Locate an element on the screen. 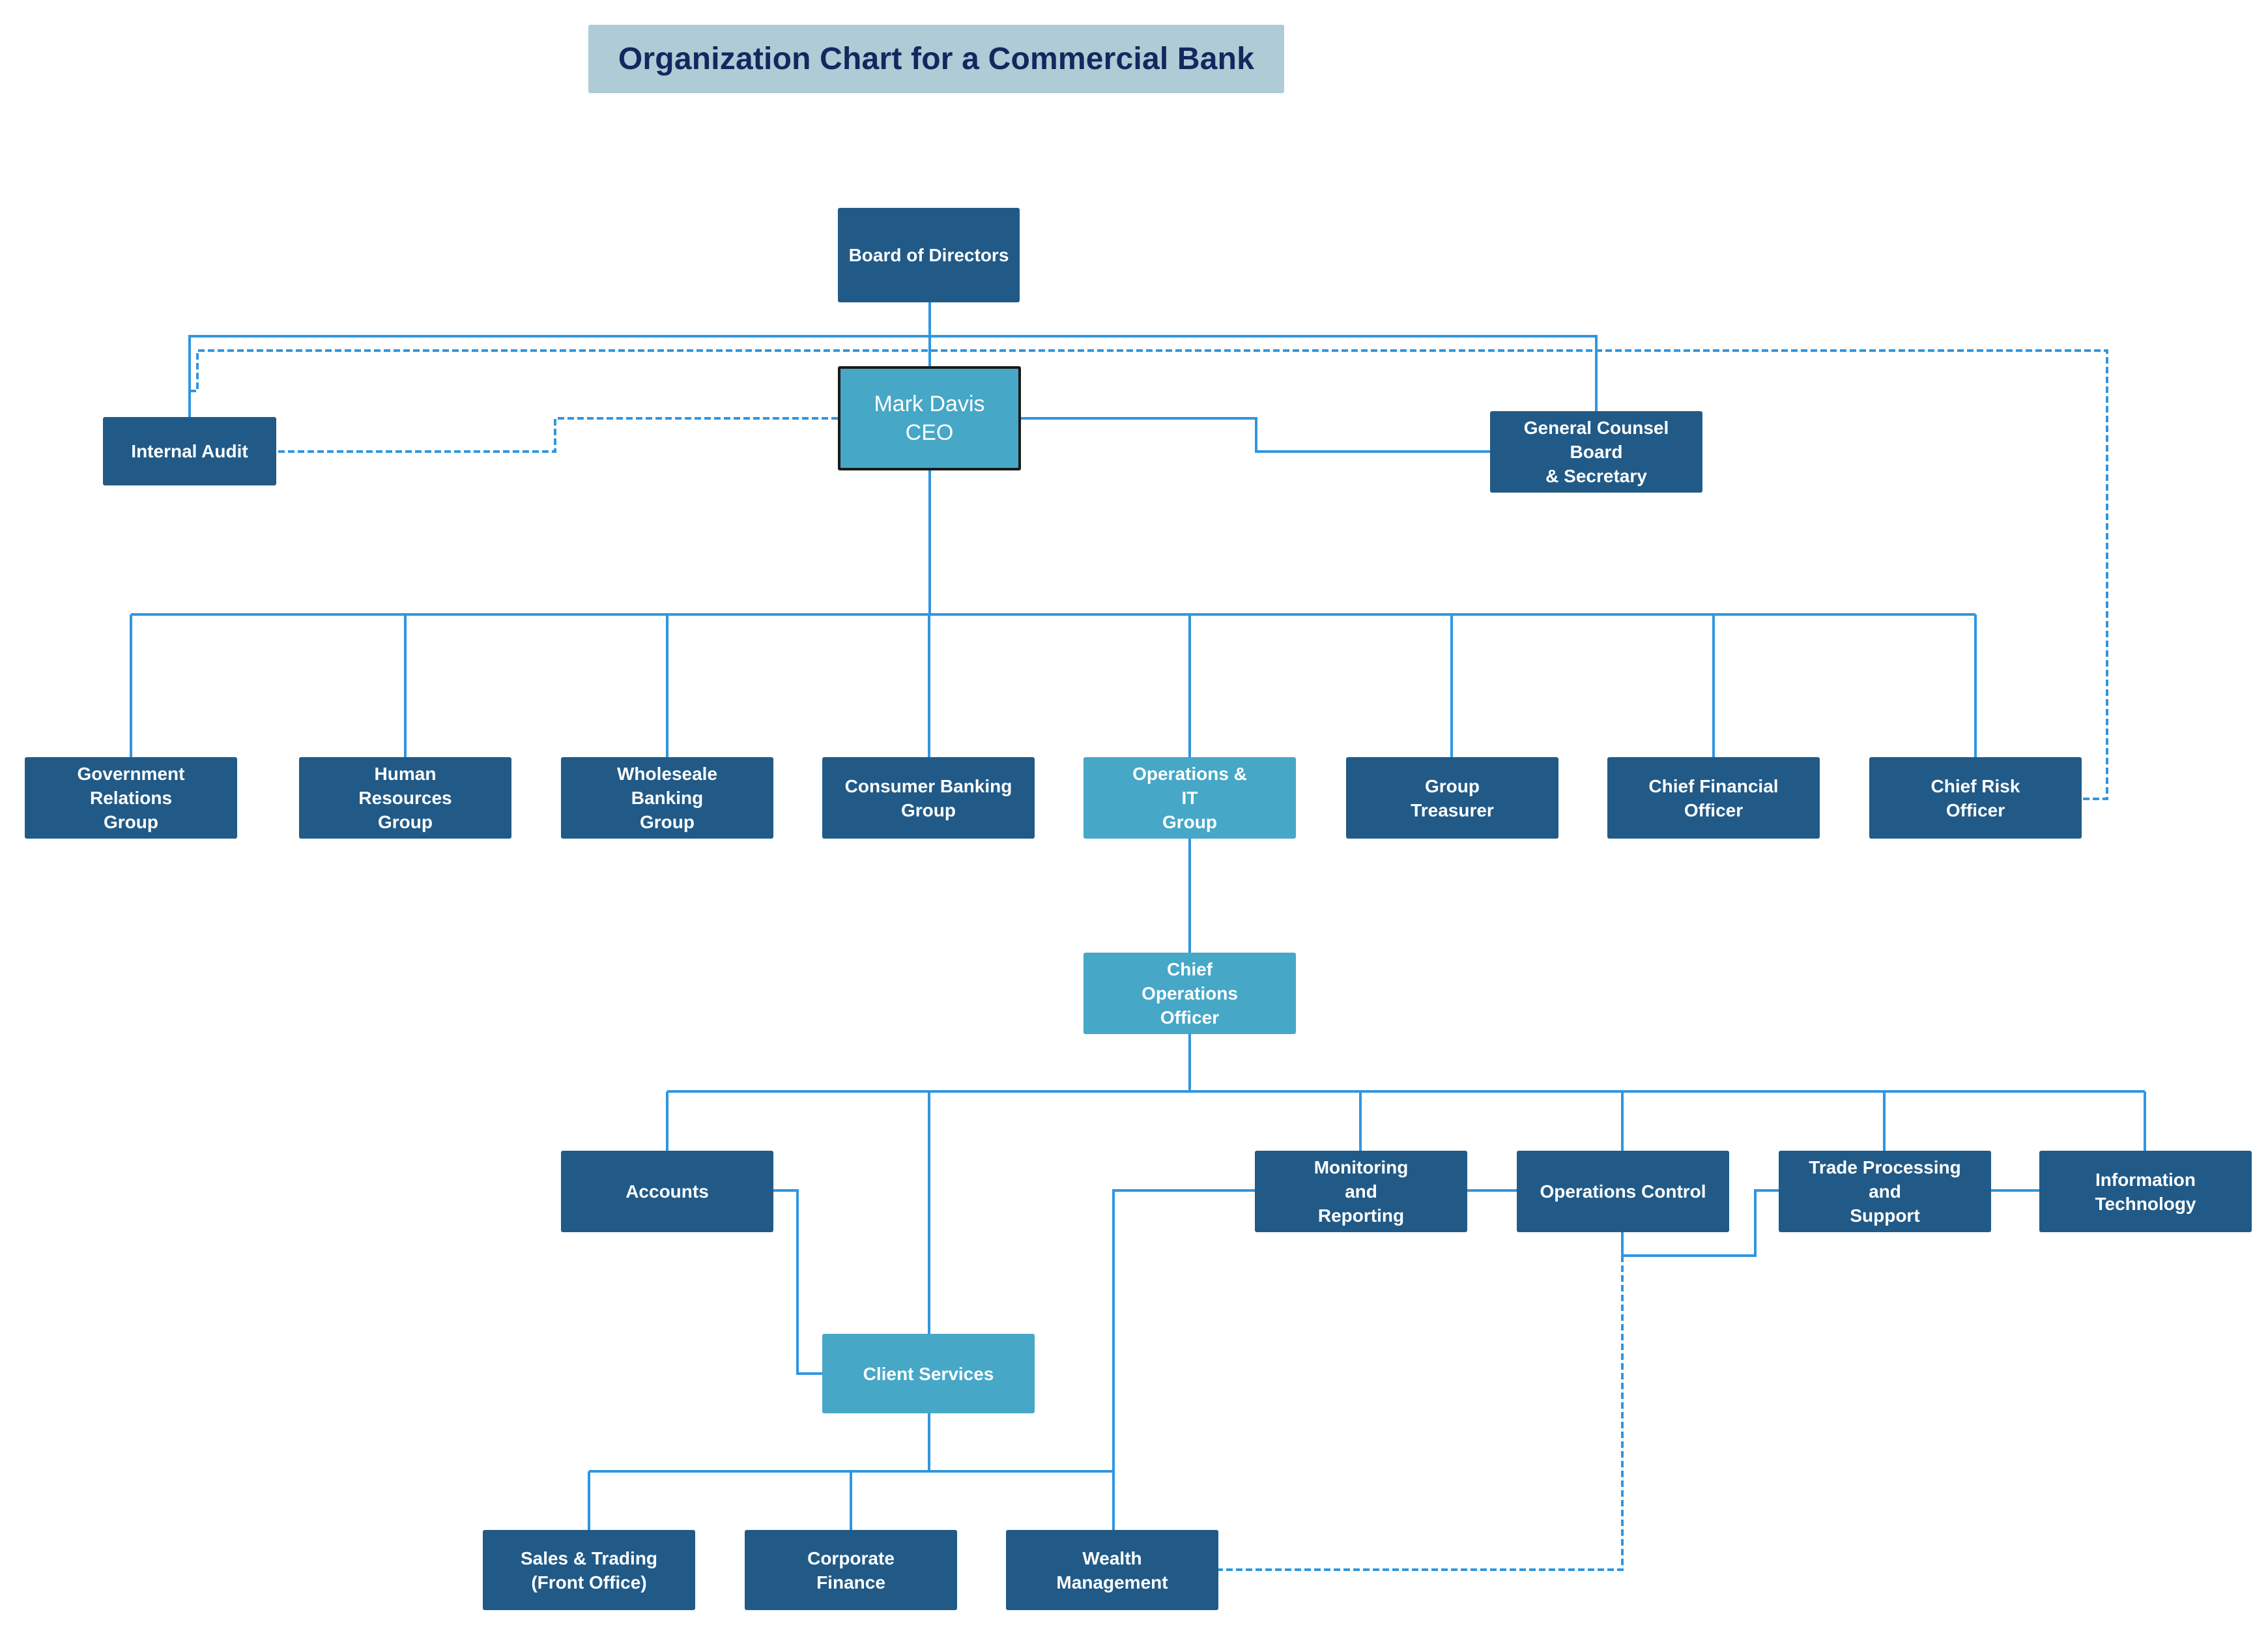 This screenshot has width=2268, height=1629. node-wholesale-banking: Wholeseale Banking Group is located at coordinates (667, 798).